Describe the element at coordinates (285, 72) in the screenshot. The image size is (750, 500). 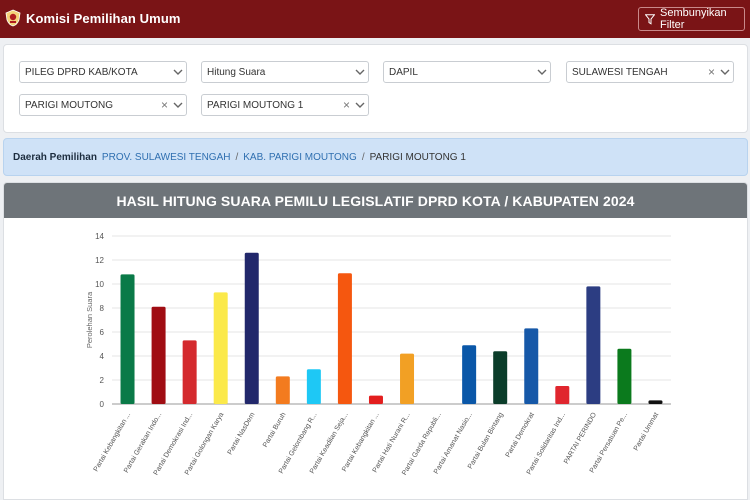
I see `count-type-select: Hitung Suara` at that location.